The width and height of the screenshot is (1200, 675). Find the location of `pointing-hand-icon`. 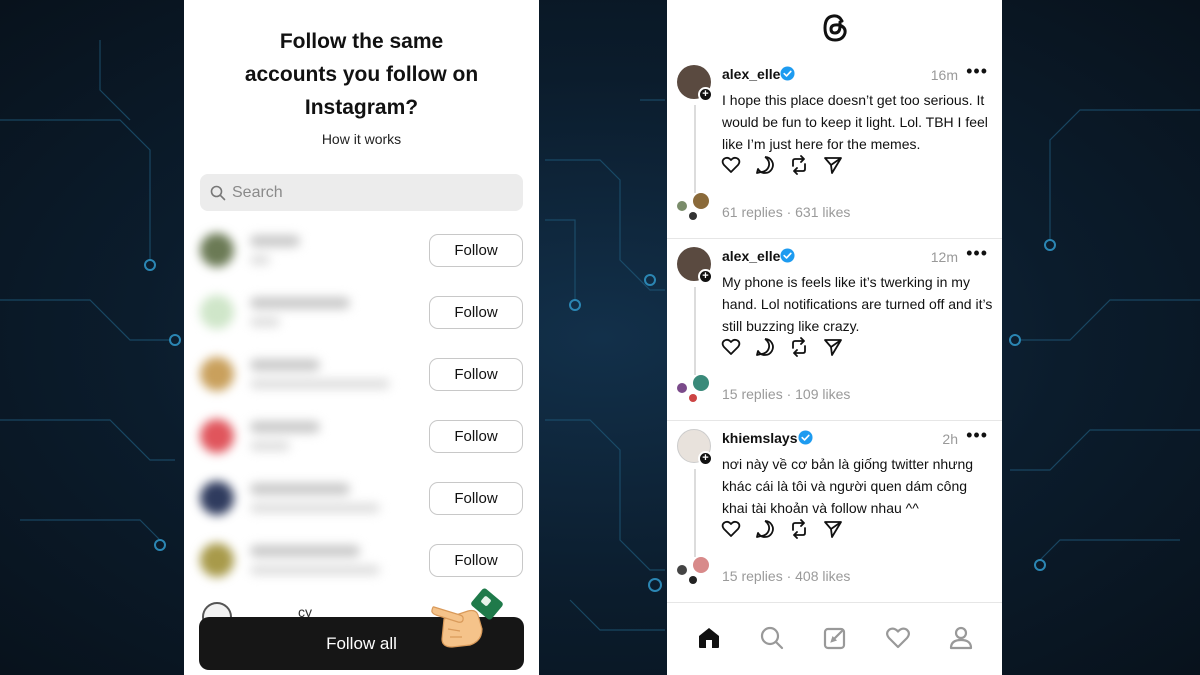

pointing-hand-icon is located at coordinates (467, 618).